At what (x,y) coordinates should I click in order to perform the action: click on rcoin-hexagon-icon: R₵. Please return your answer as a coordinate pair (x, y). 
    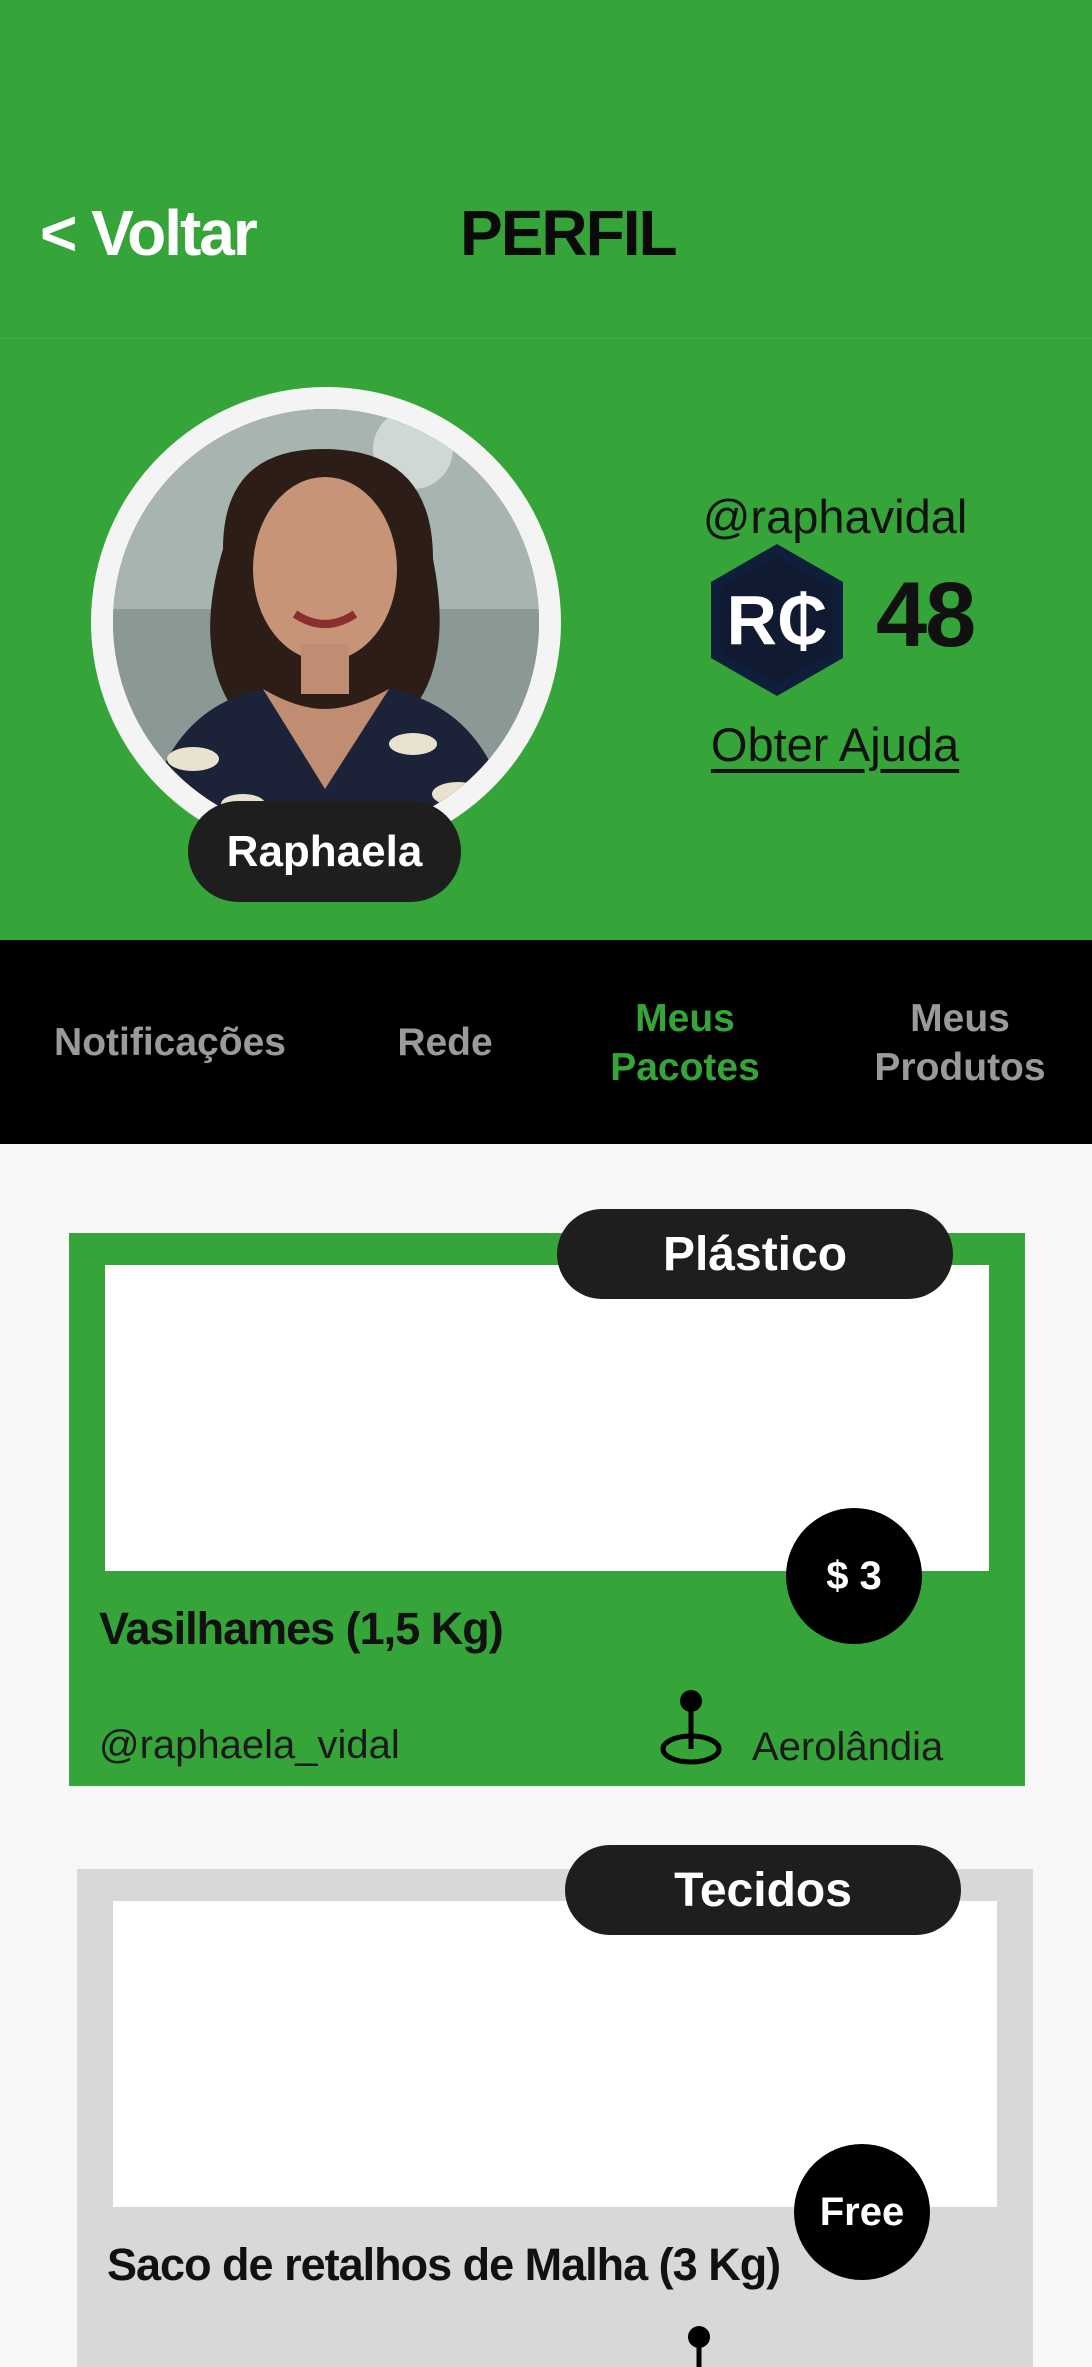
    Looking at the image, I should click on (777, 620).